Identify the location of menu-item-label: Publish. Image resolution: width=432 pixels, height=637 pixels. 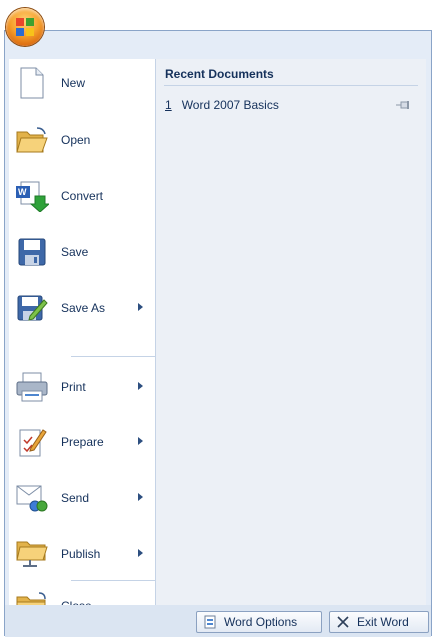
(81, 554).